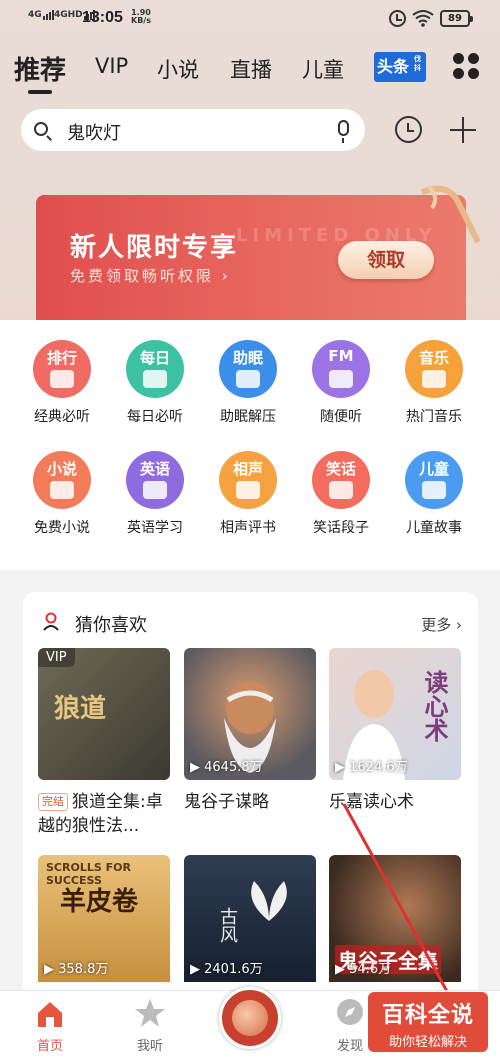 This screenshot has height=1057, width=500. What do you see at coordinates (155, 369) in the screenshot?
I see `calendar-icon: 每日` at bounding box center [155, 369].